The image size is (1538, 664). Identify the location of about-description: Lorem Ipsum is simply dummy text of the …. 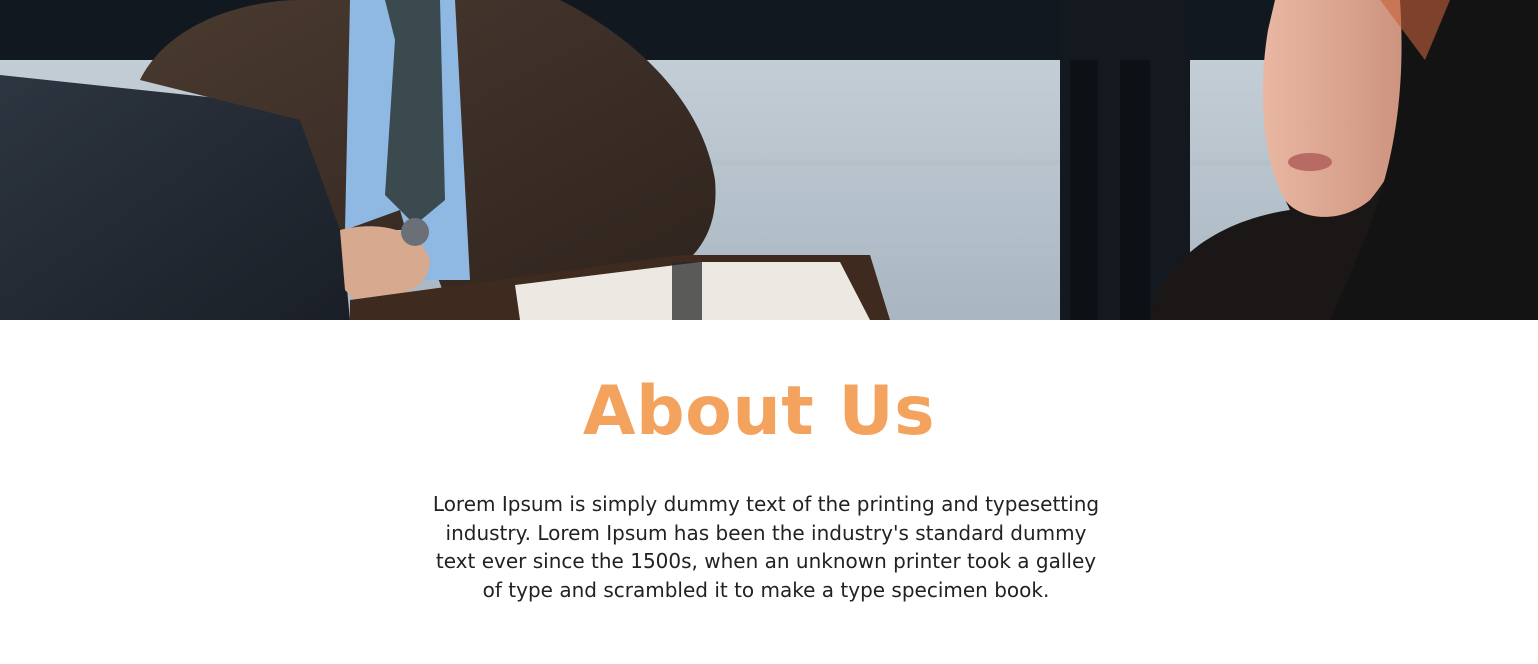
(766, 547).